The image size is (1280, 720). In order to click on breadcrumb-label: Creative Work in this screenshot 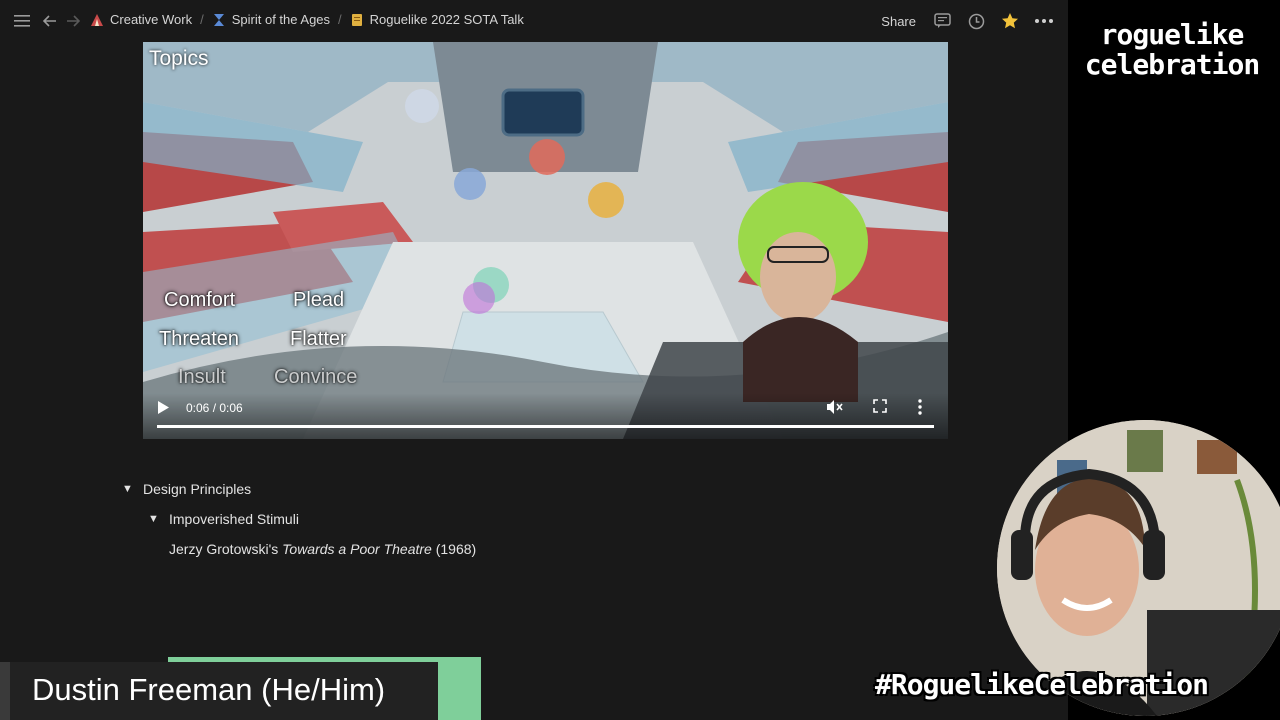, I will do `click(151, 19)`.